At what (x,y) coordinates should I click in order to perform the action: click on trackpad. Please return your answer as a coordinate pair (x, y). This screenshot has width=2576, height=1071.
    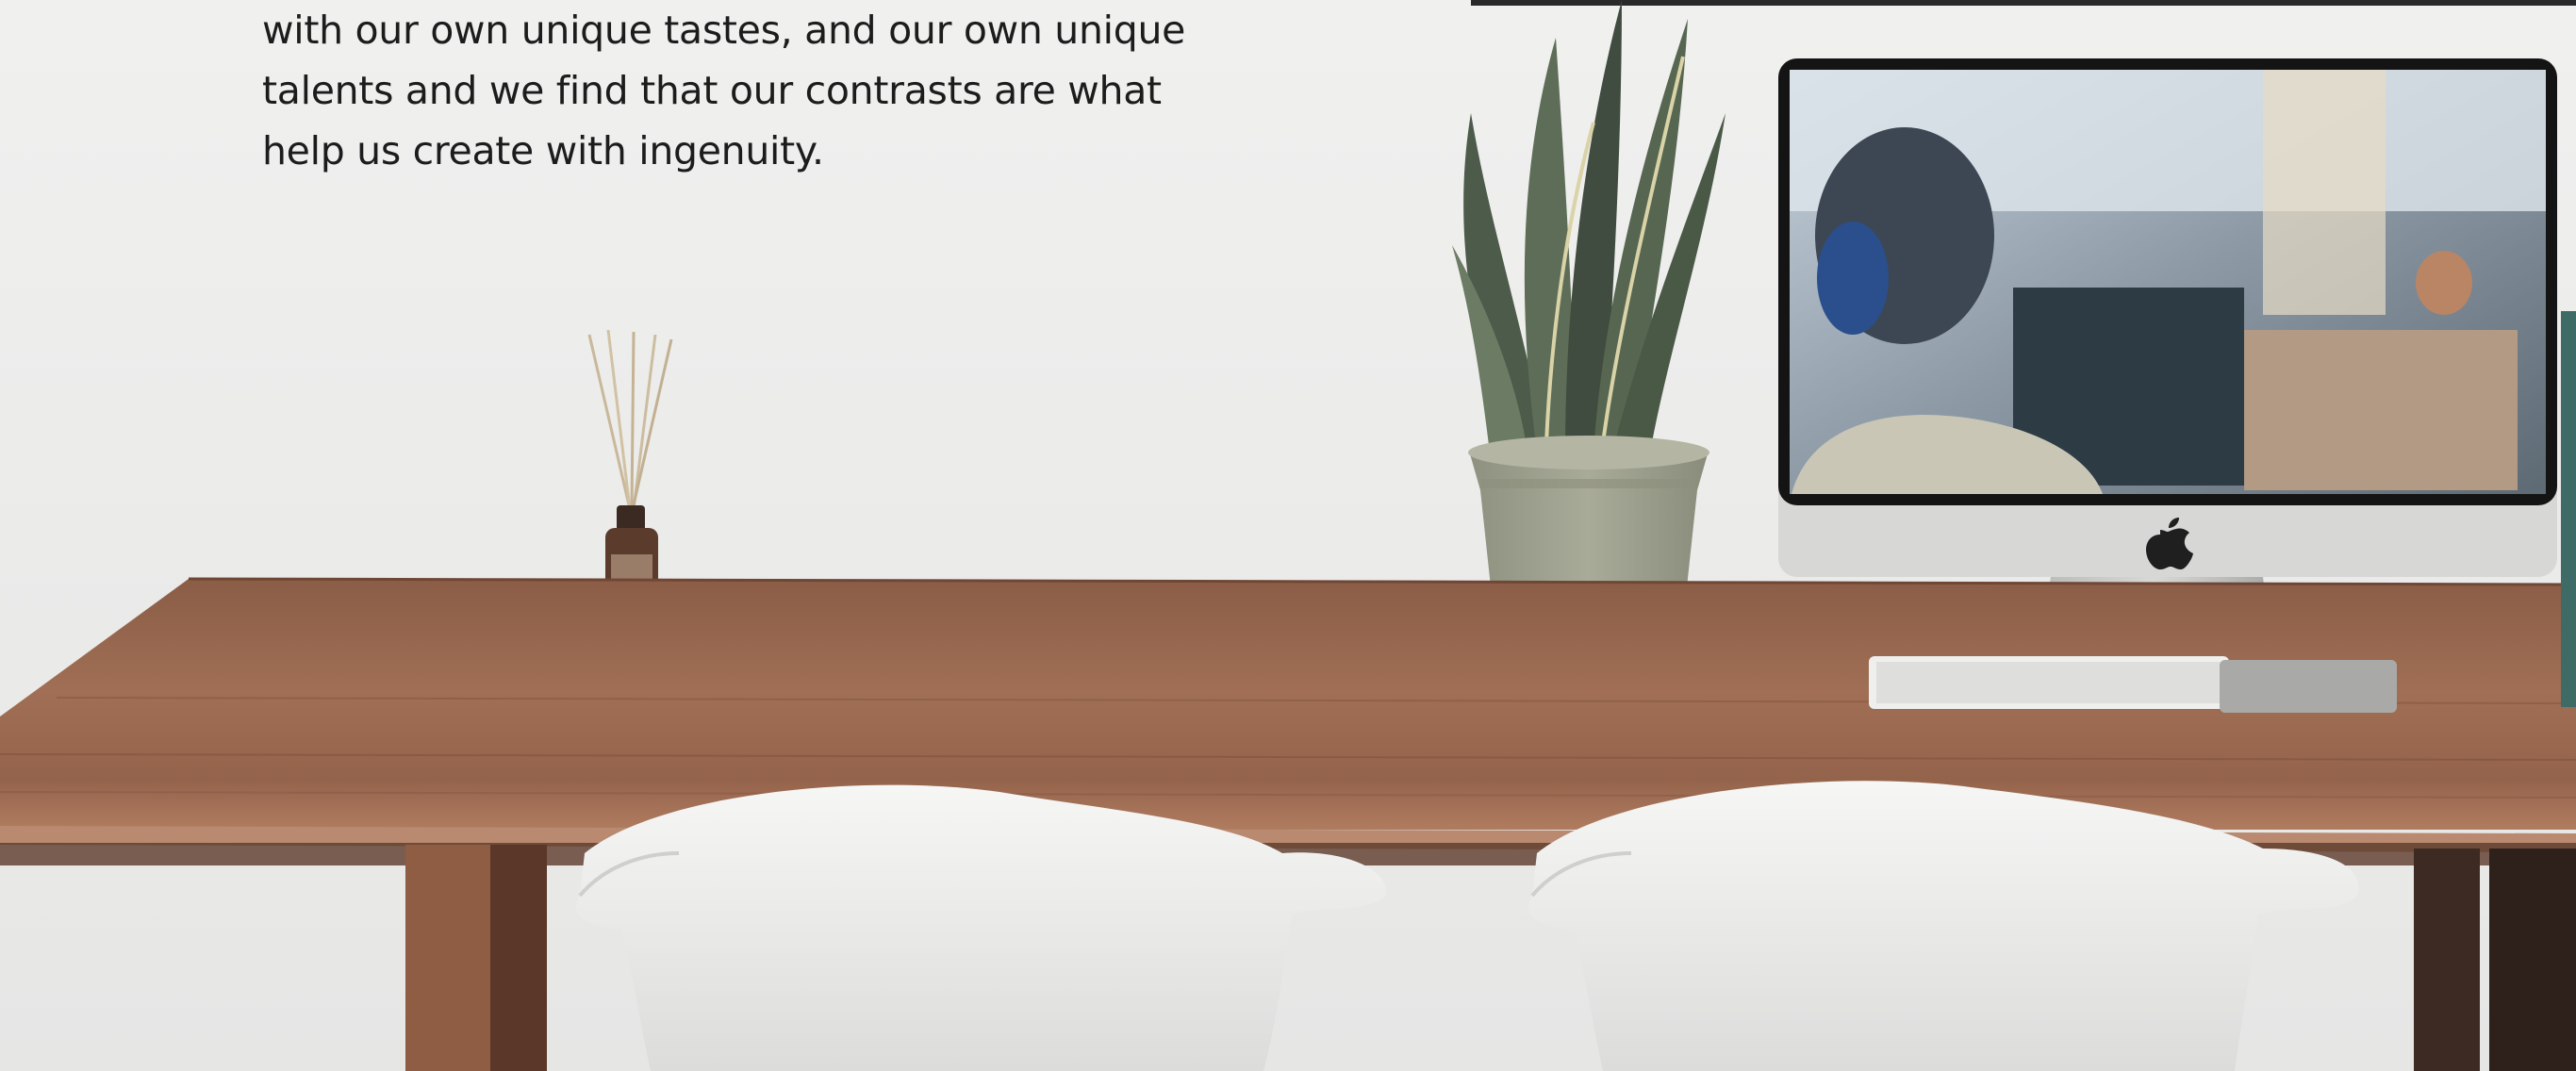
    Looking at the image, I should click on (2308, 687).